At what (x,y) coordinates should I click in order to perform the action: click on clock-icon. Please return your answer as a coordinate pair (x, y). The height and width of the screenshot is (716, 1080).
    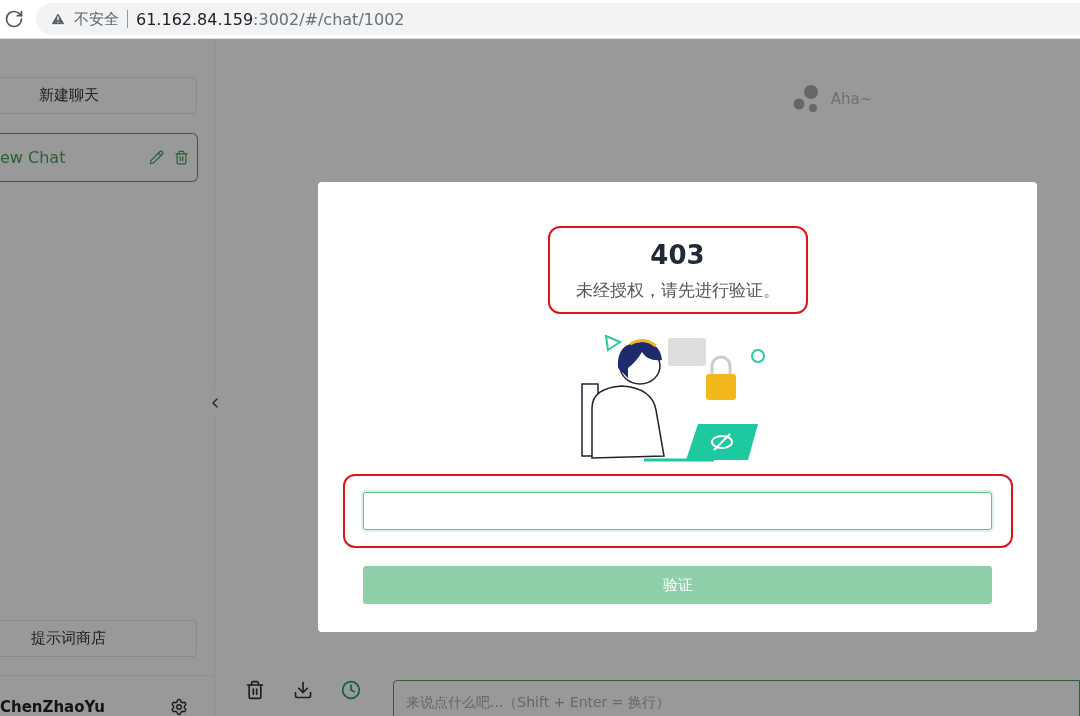
    Looking at the image, I should click on (351, 690).